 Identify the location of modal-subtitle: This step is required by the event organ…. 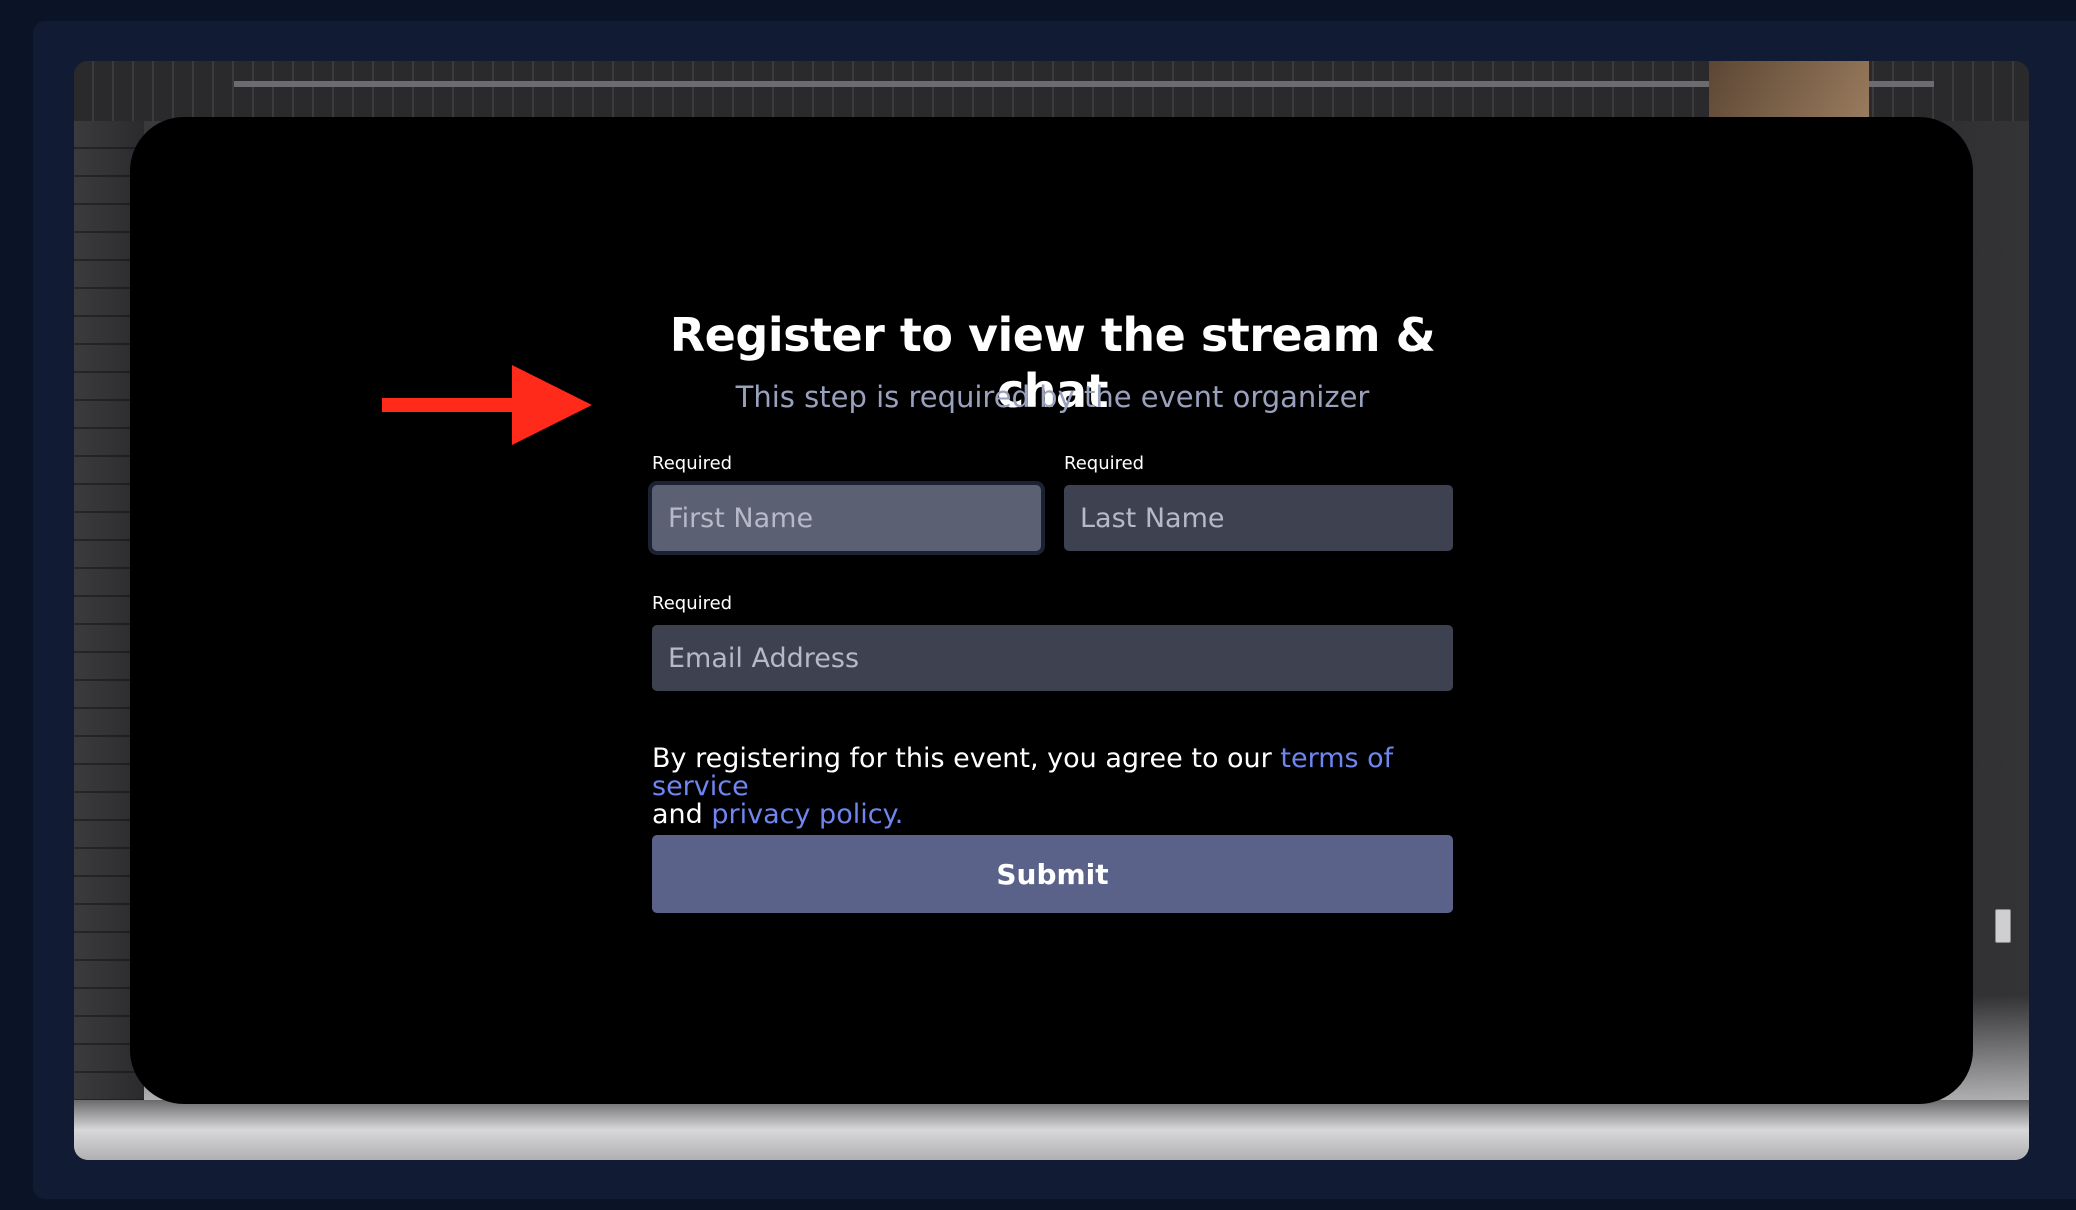
(1052, 397).